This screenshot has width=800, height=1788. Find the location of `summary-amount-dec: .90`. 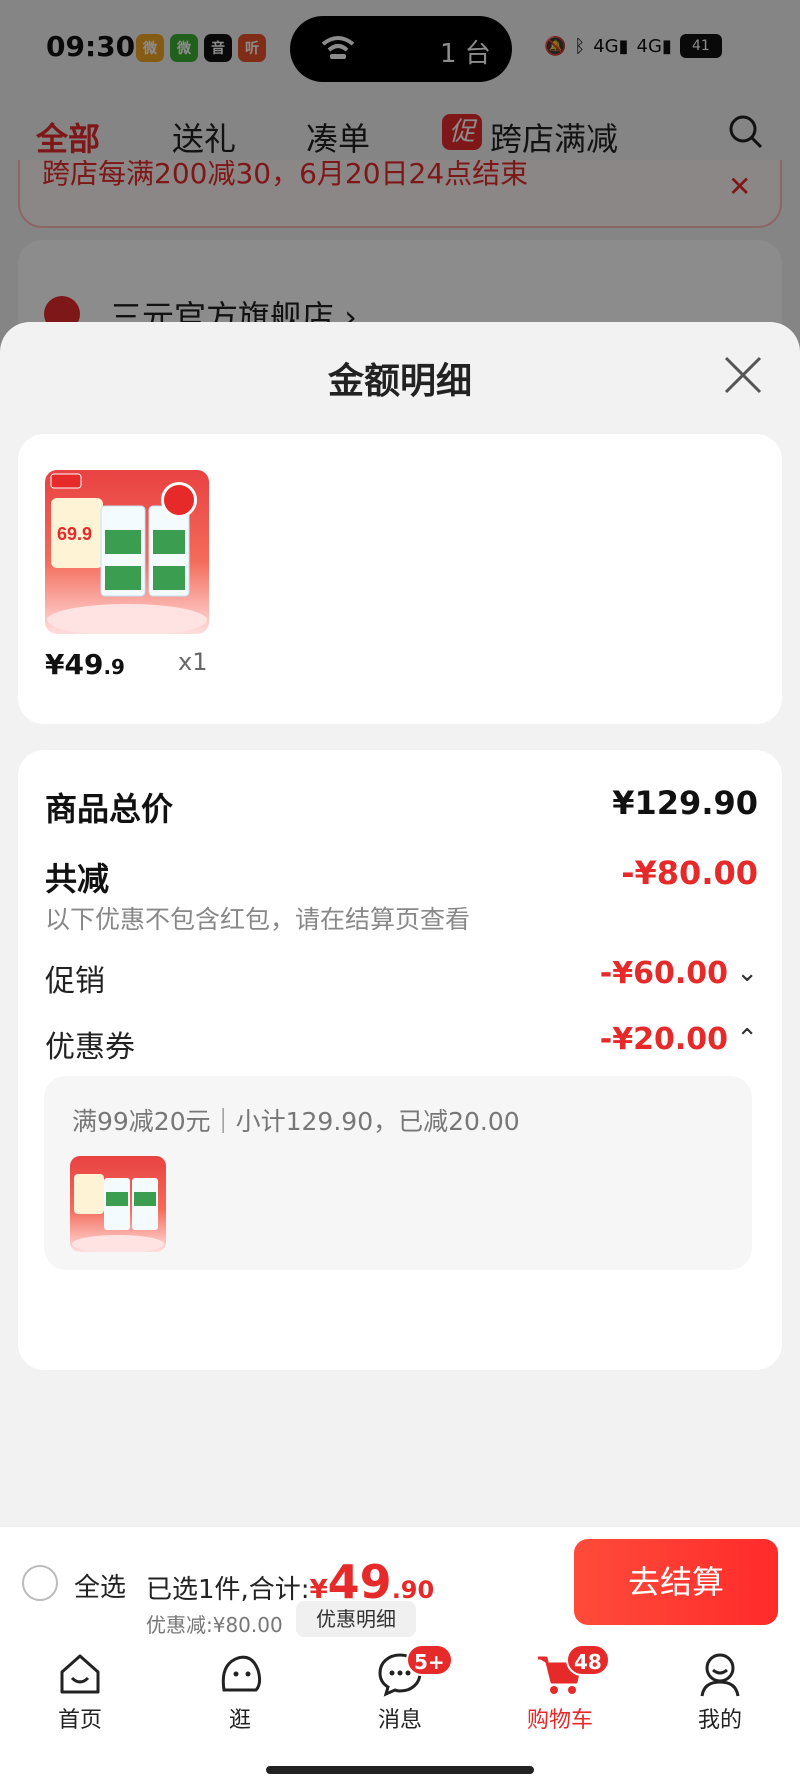

summary-amount-dec: .90 is located at coordinates (413, 1590).